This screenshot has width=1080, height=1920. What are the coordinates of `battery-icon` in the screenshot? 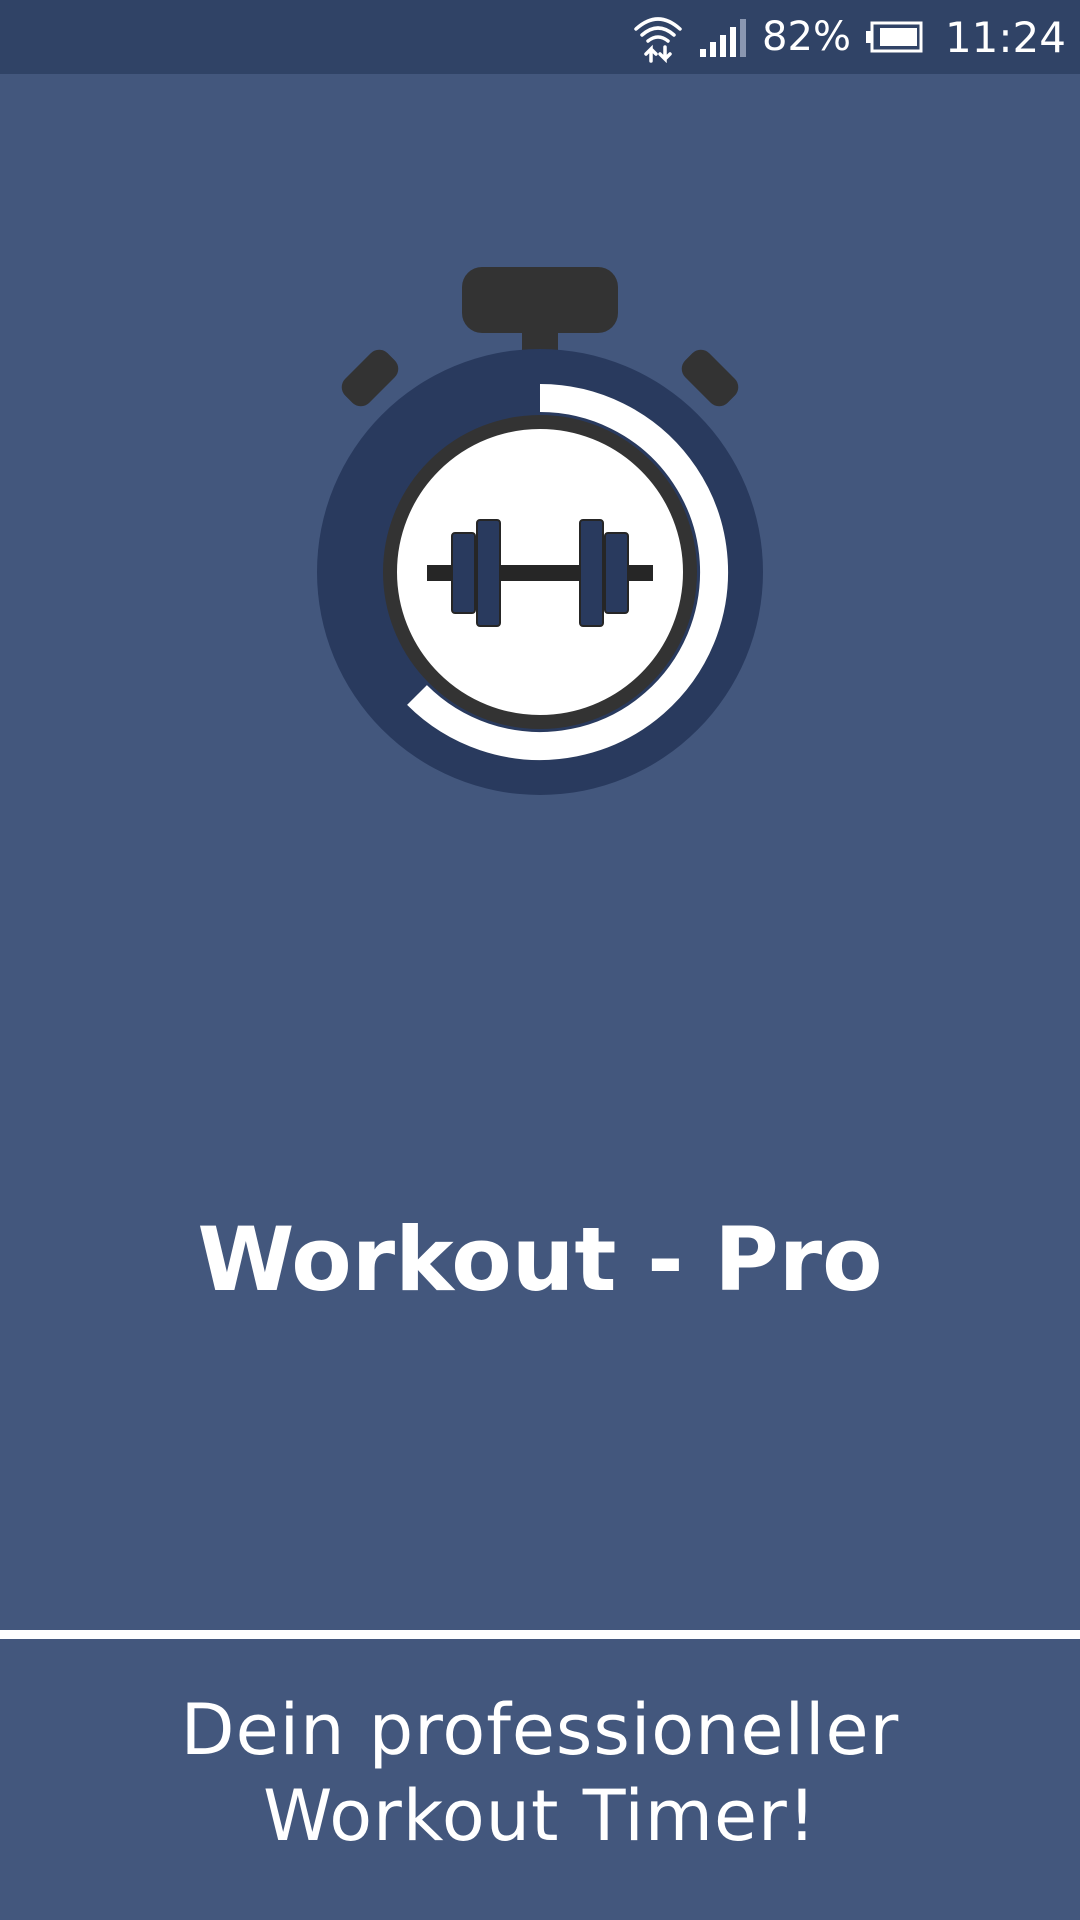 It's located at (894, 37).